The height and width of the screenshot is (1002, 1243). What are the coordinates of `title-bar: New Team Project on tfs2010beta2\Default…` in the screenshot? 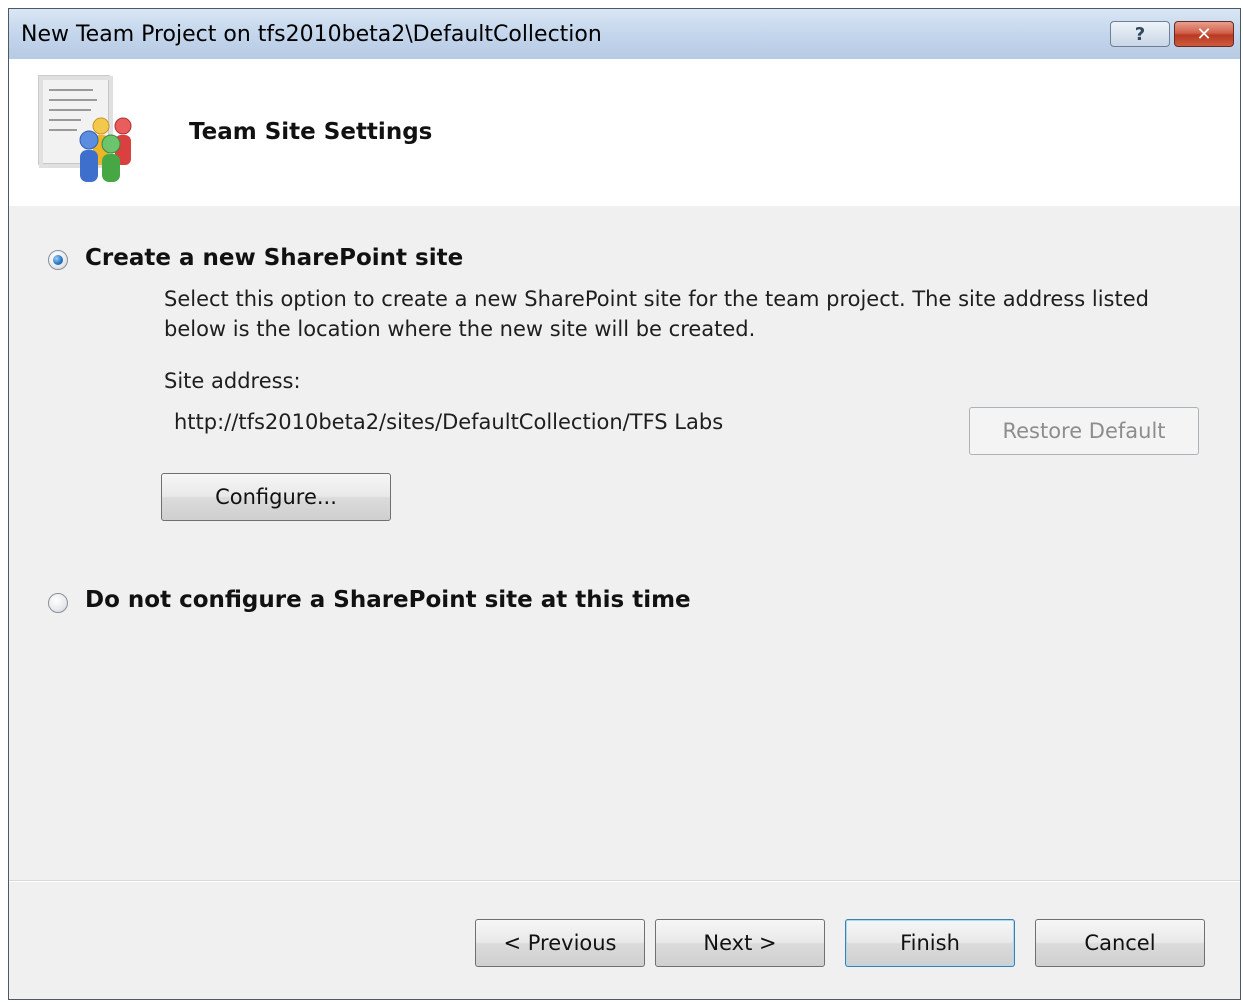 It's located at (624, 34).